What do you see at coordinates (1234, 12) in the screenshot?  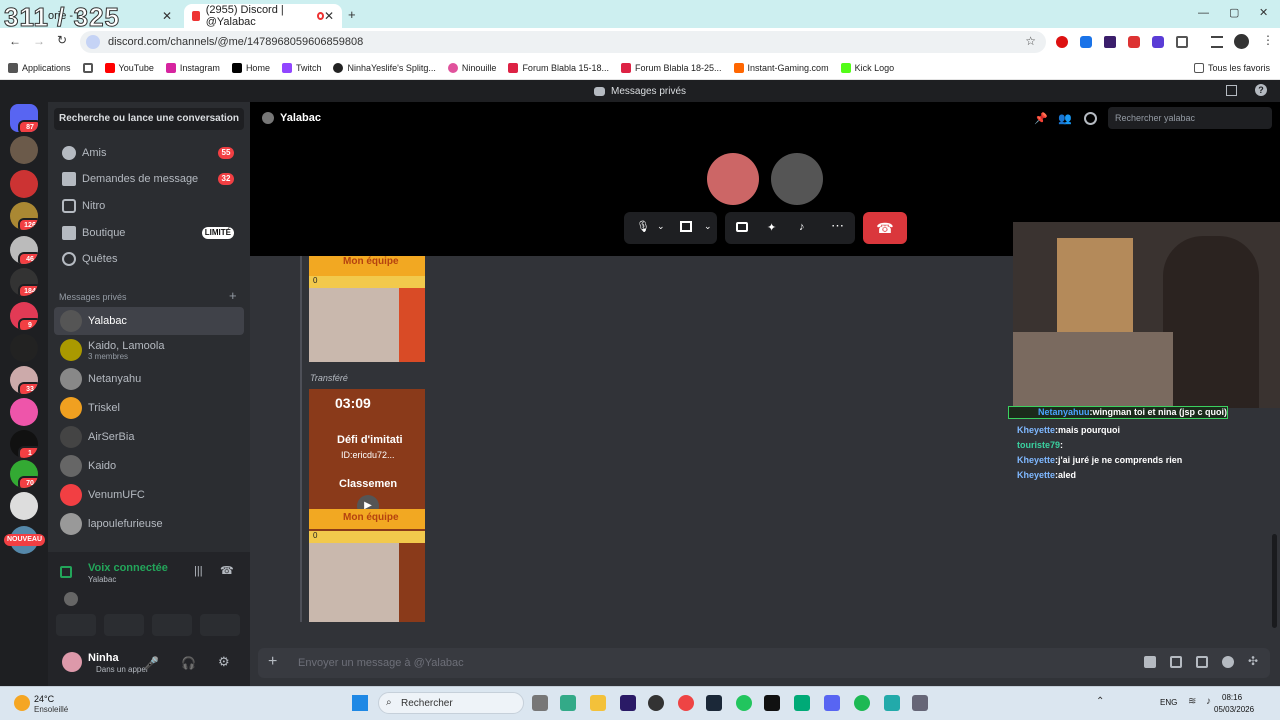 I see `maximize-button: ▢` at bounding box center [1234, 12].